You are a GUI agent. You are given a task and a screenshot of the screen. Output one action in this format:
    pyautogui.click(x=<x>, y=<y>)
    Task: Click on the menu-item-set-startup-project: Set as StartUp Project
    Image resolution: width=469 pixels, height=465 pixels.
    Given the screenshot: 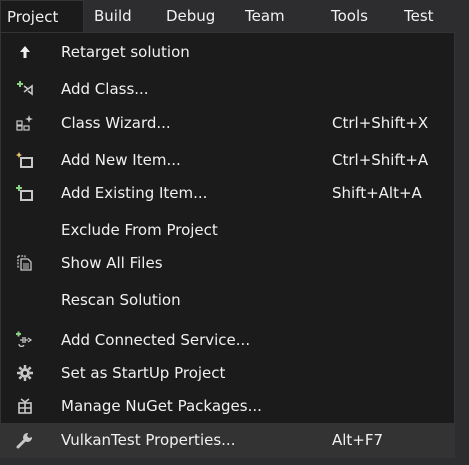 What is the action you would take?
    pyautogui.click(x=227, y=373)
    